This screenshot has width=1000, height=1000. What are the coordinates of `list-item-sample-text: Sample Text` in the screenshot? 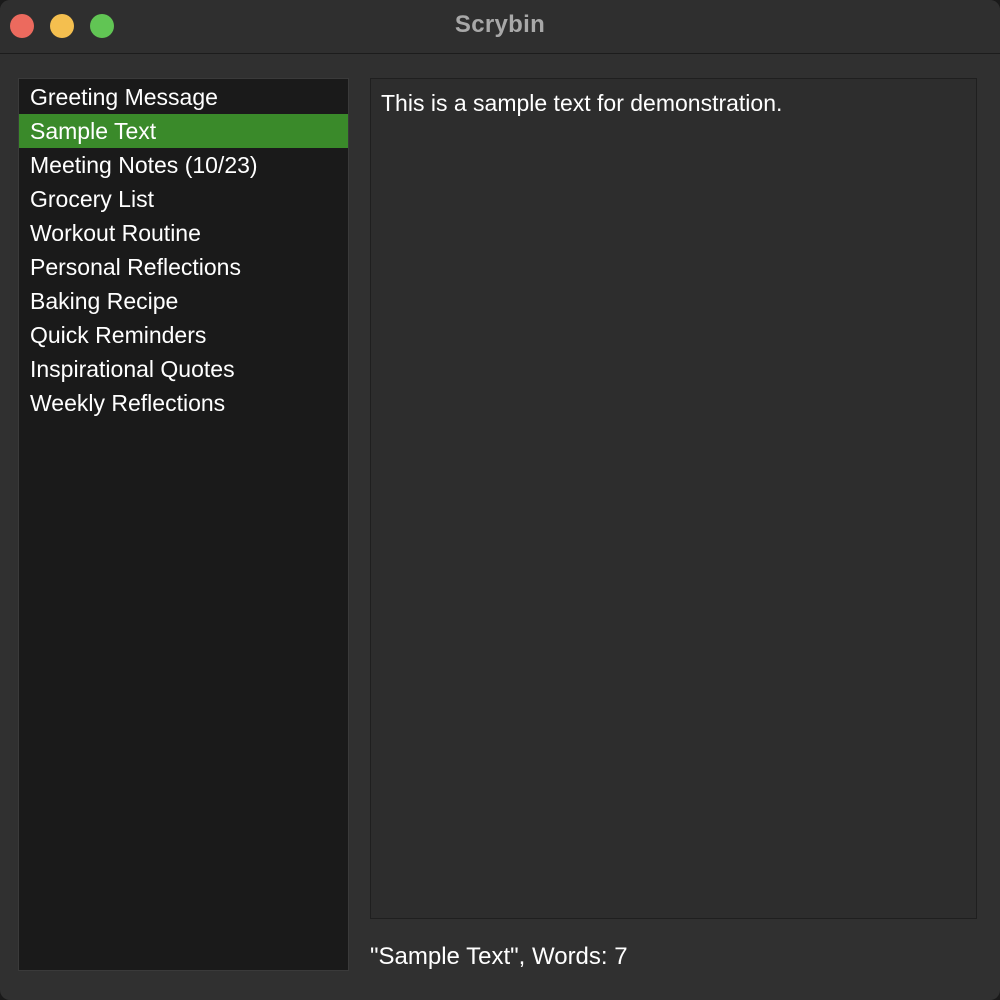 It's located at (183, 131).